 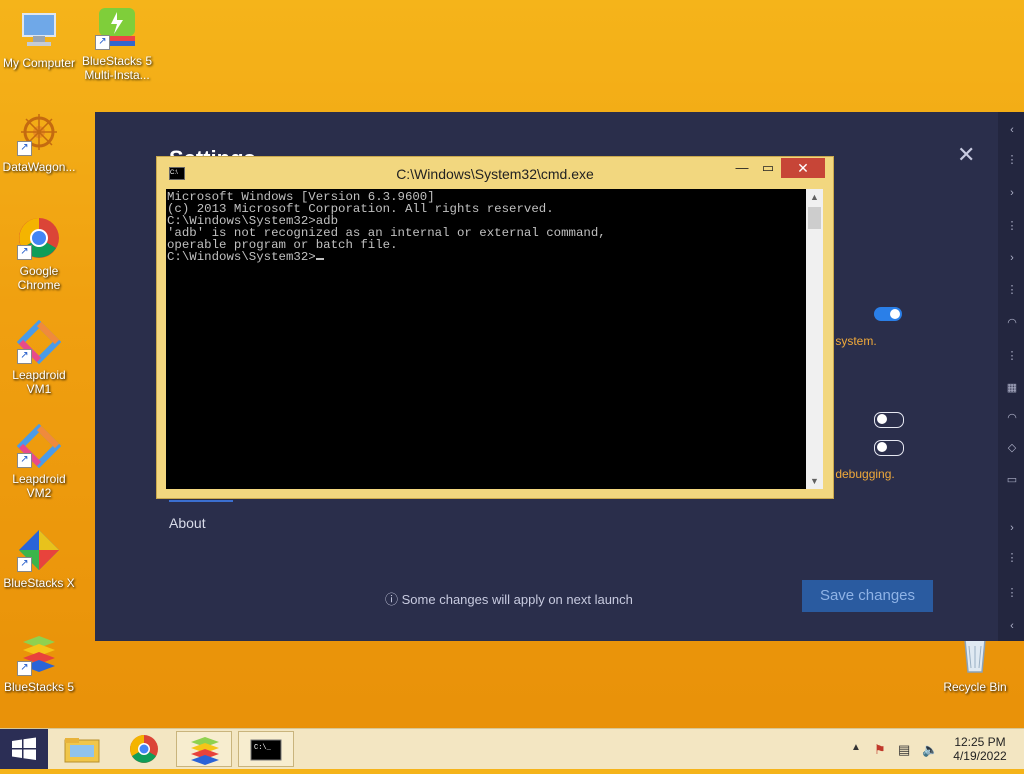 I want to click on chrome-icon: ↗, so click(x=39, y=238).